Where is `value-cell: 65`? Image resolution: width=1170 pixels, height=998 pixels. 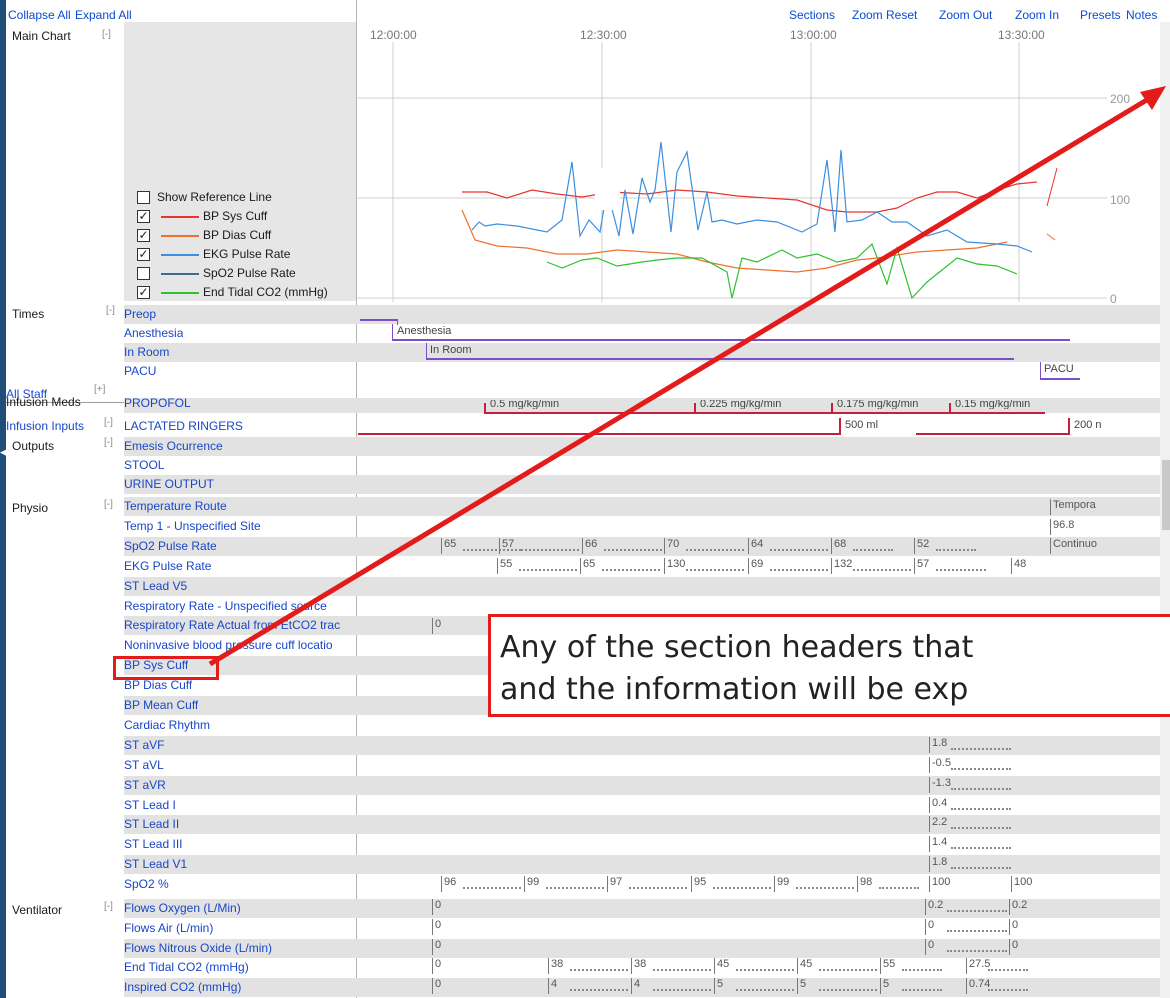 value-cell: 65 is located at coordinates (587, 566).